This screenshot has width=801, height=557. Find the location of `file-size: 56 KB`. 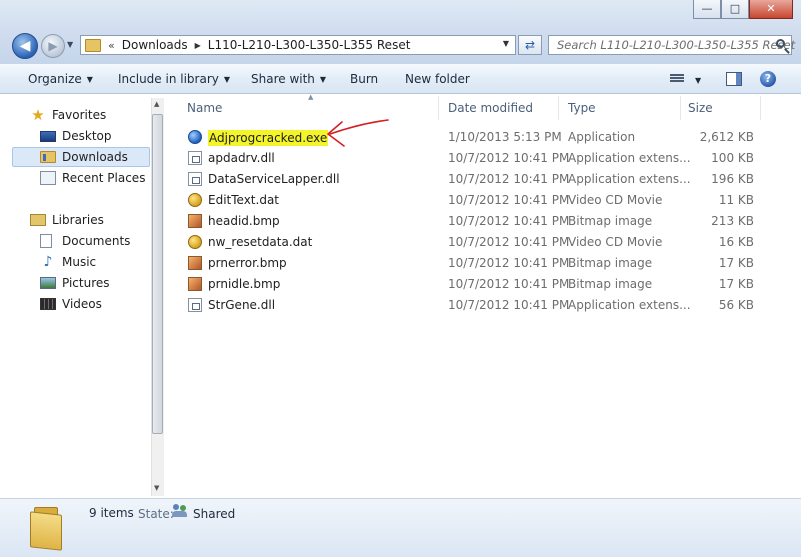

file-size: 56 KB is located at coordinates (736, 305).